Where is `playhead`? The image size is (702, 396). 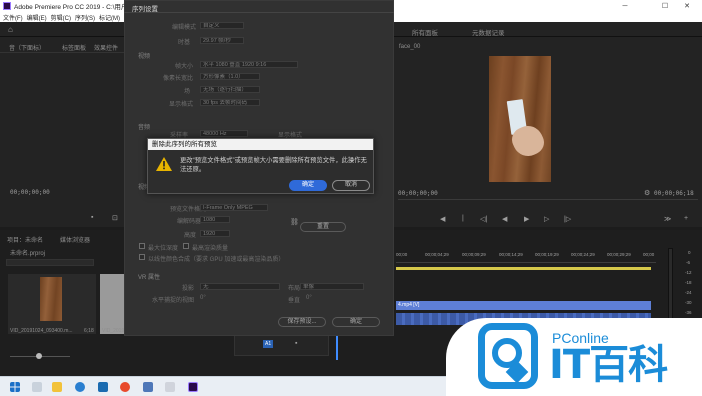 playhead is located at coordinates (337, 347).